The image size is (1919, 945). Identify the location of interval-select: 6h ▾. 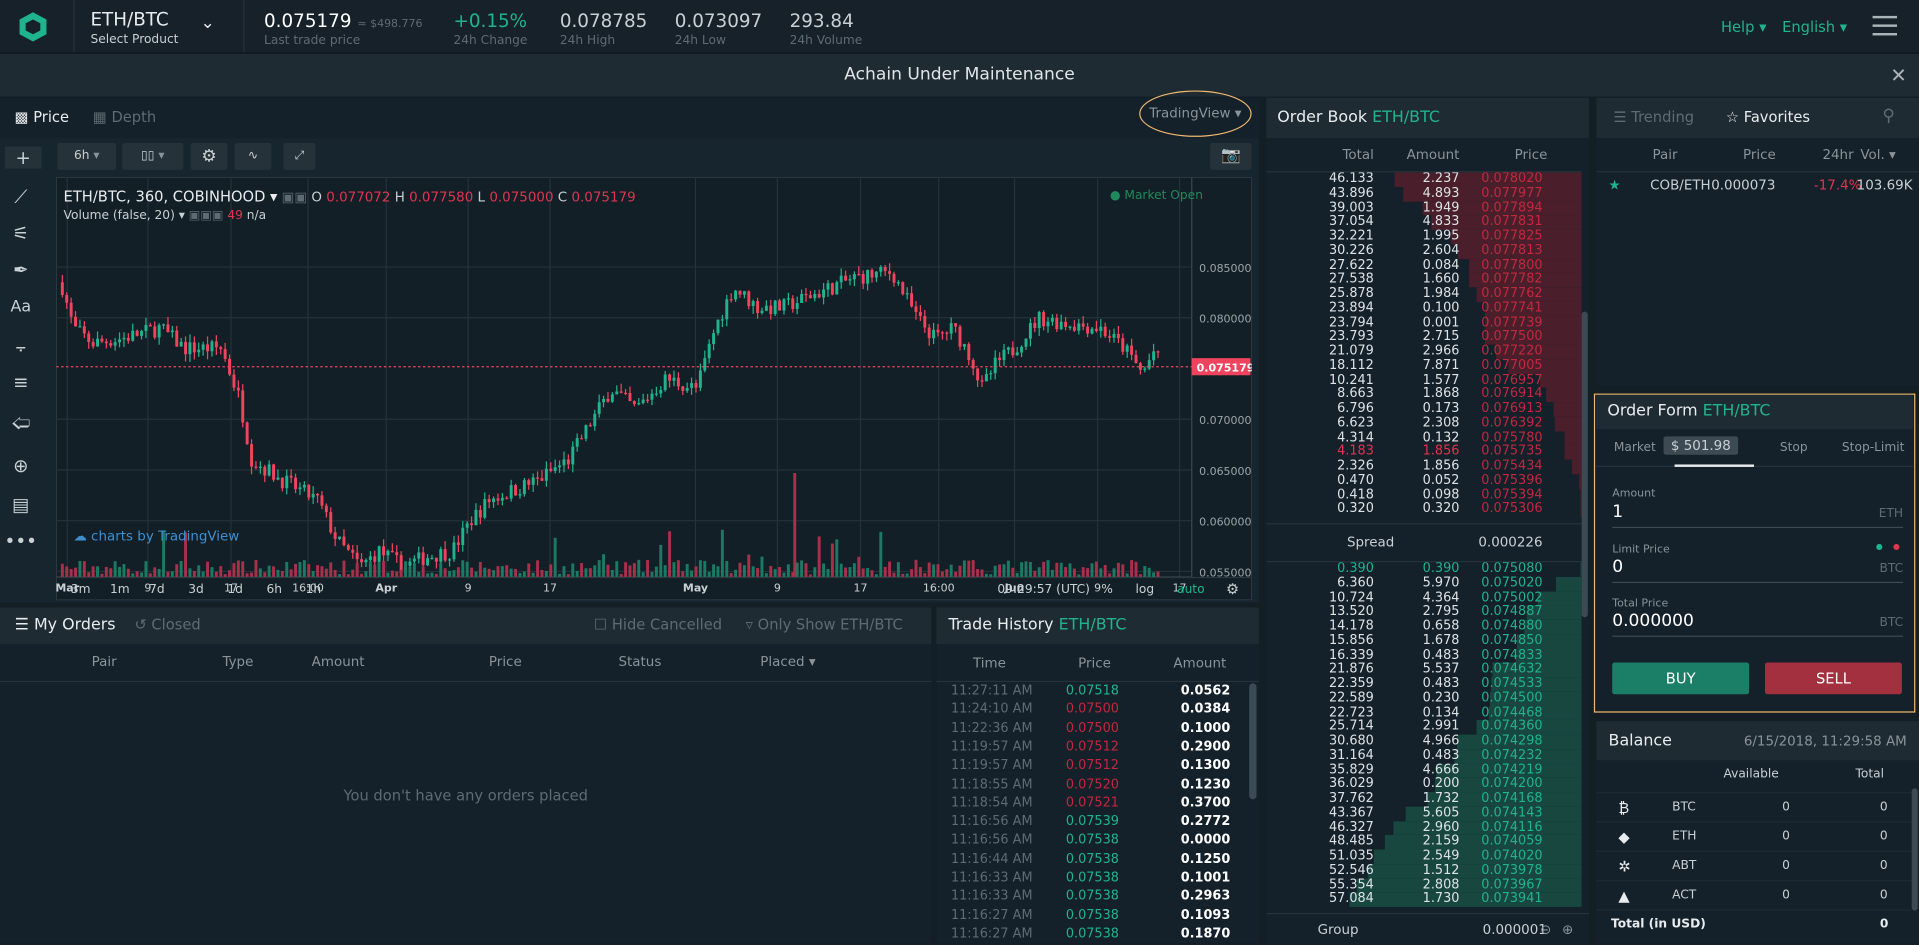
(87, 156).